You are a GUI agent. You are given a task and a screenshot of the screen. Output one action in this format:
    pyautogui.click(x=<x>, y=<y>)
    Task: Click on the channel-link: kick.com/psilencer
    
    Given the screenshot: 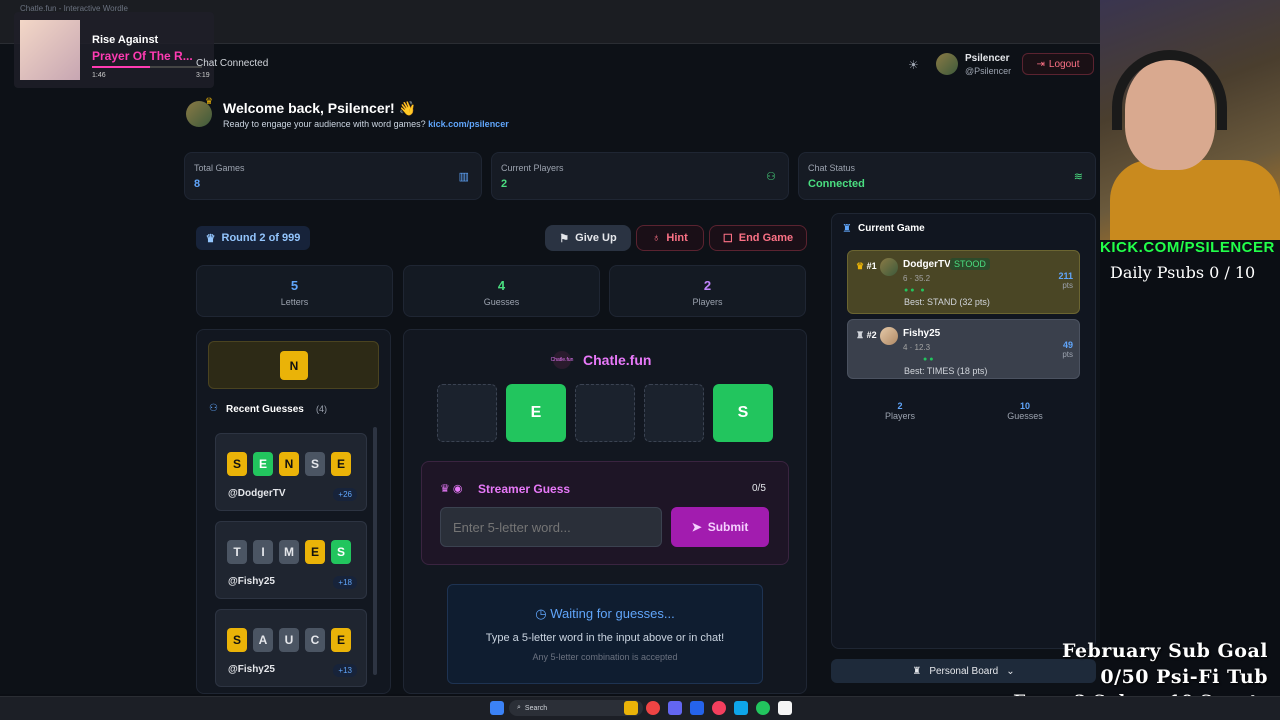 What is the action you would take?
    pyautogui.click(x=468, y=124)
    